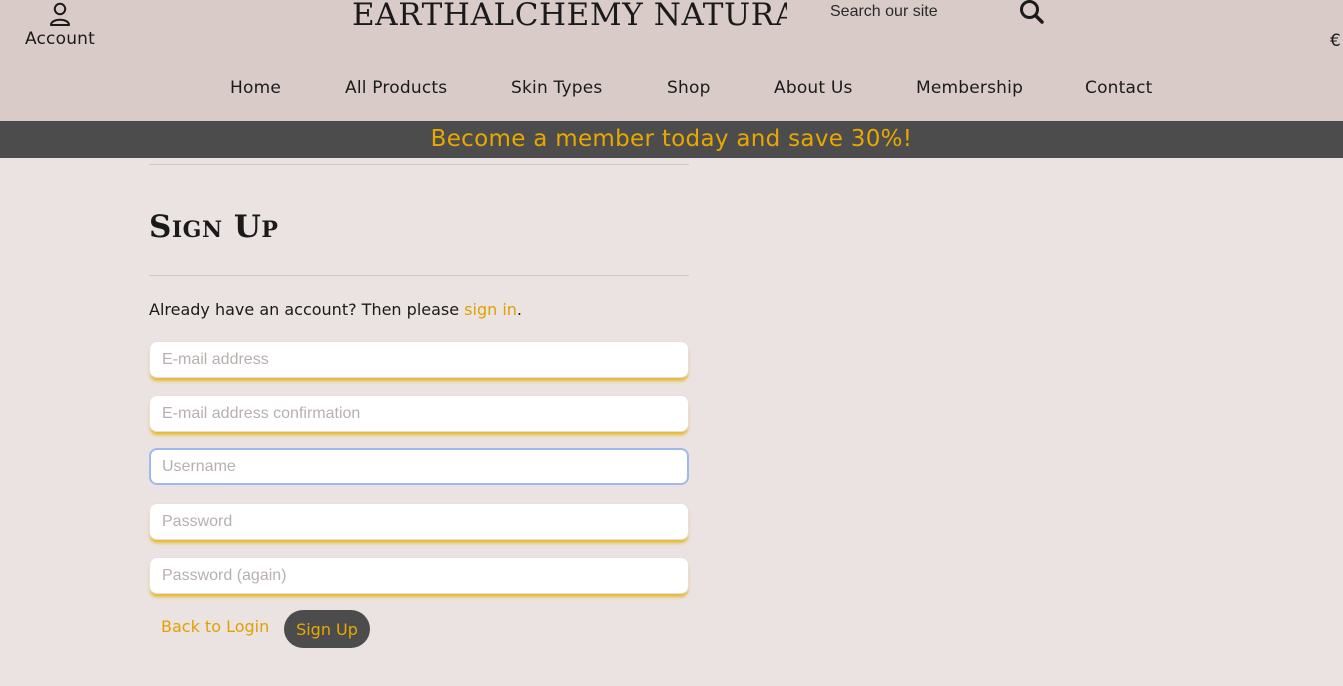  I want to click on divider-under-title, so click(419, 275).